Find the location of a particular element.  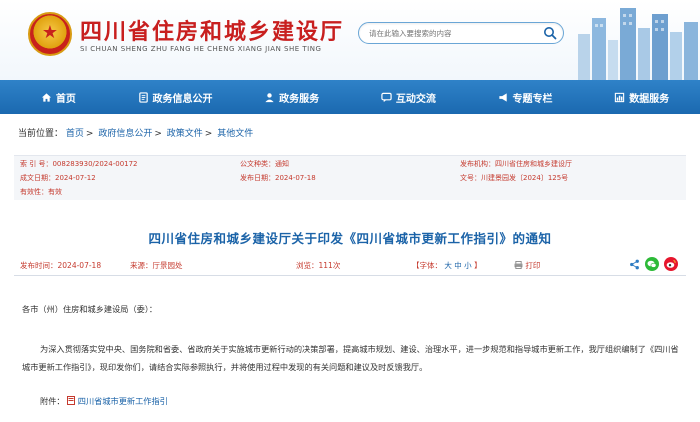

search-input is located at coordinates (454, 33).